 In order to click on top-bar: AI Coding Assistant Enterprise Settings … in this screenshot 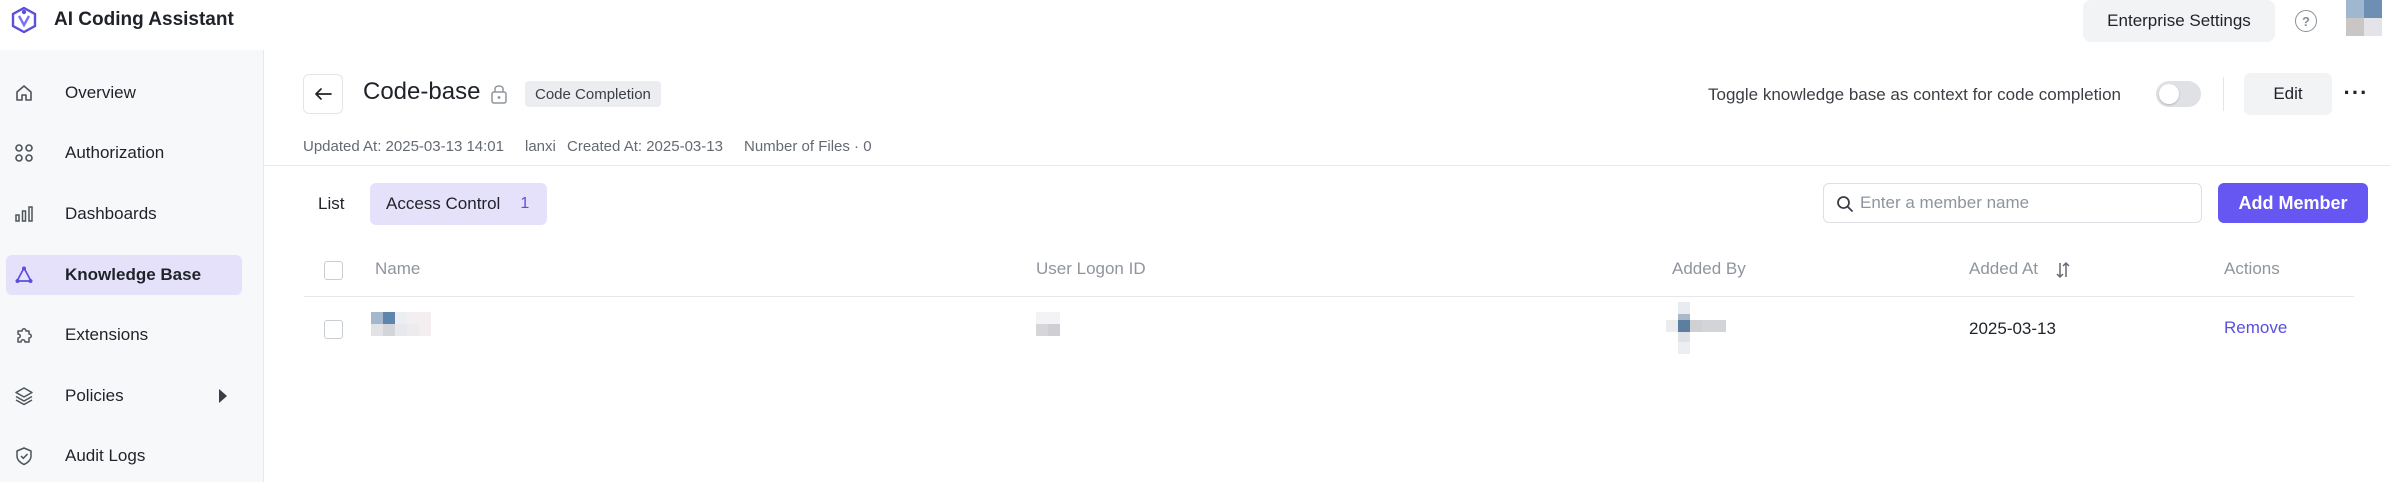, I will do `click(1195, 21)`.